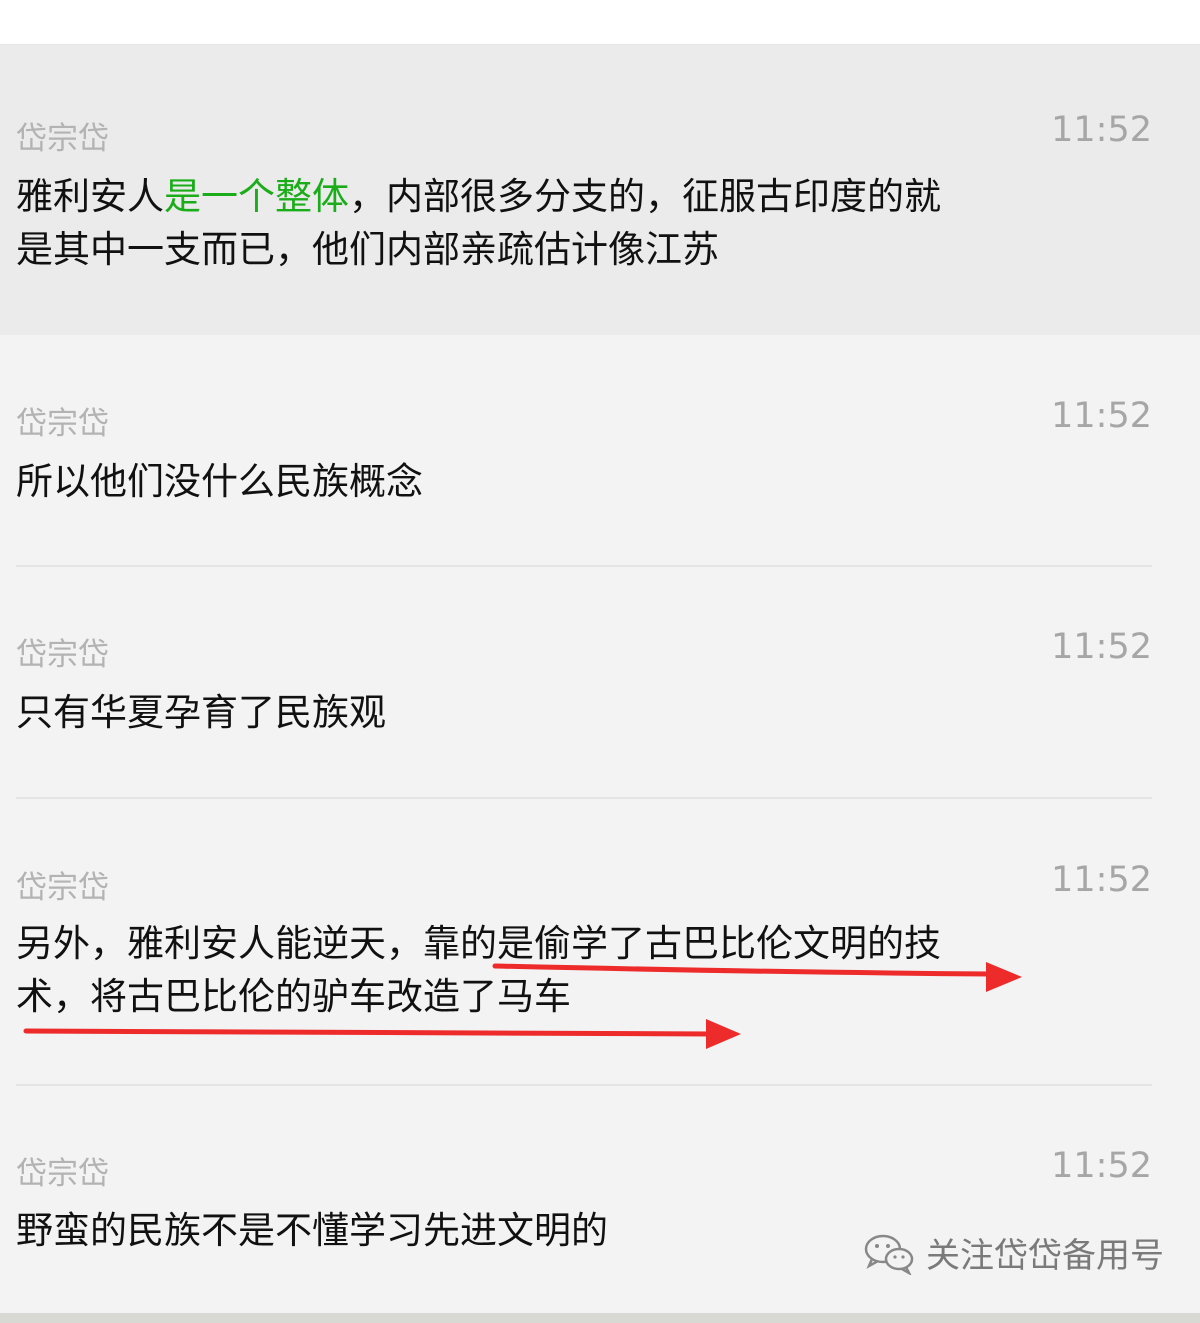 The image size is (1200, 1323). I want to click on window-top-bar, so click(600, 22).